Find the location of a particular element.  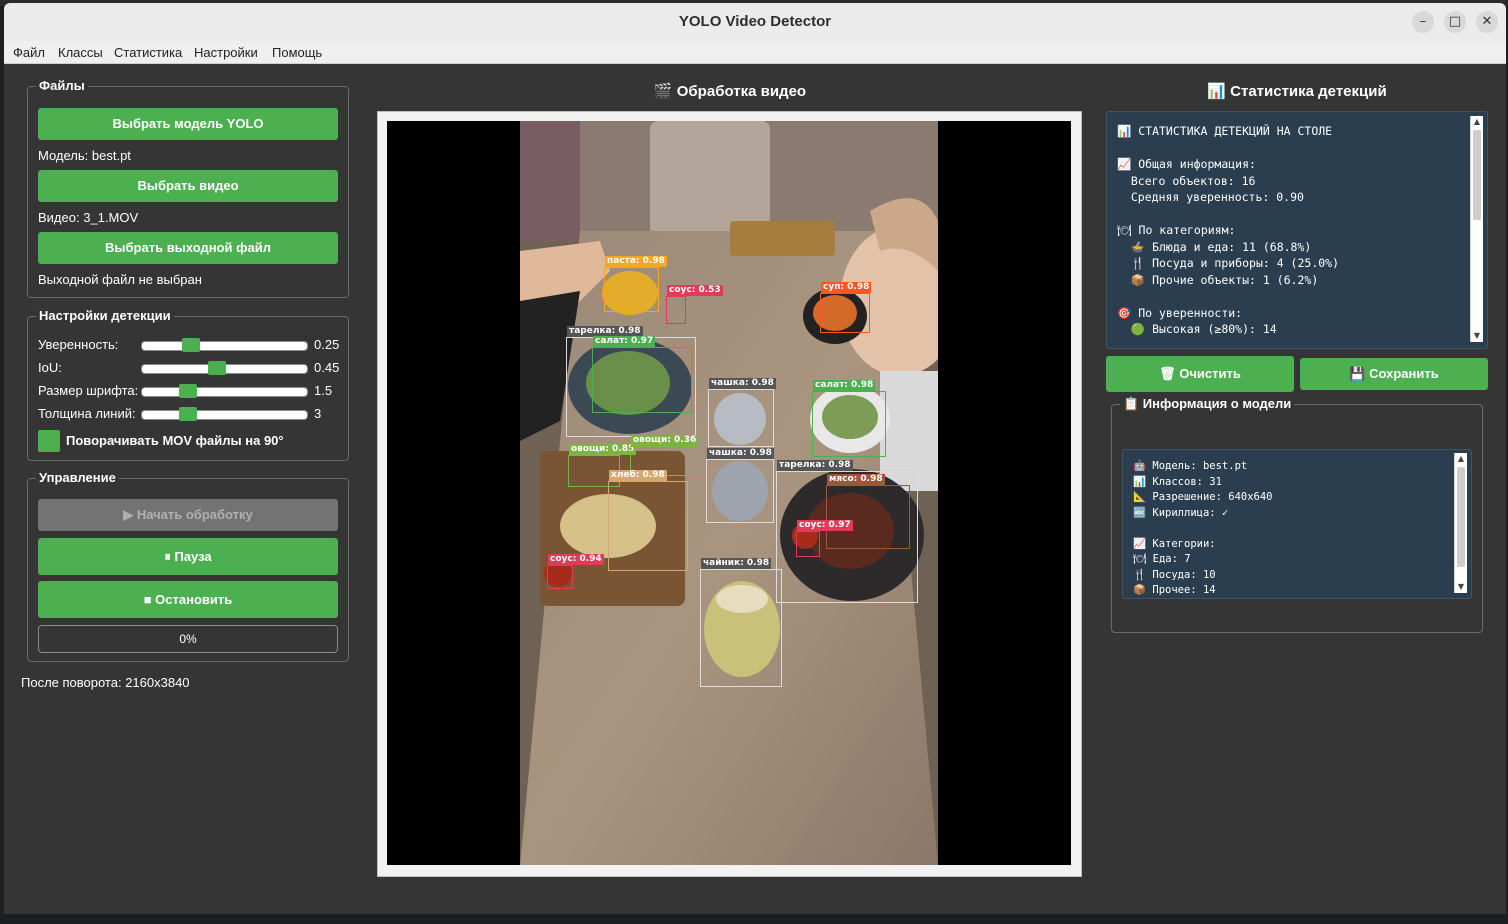

menu-file: Файл is located at coordinates (29, 52).